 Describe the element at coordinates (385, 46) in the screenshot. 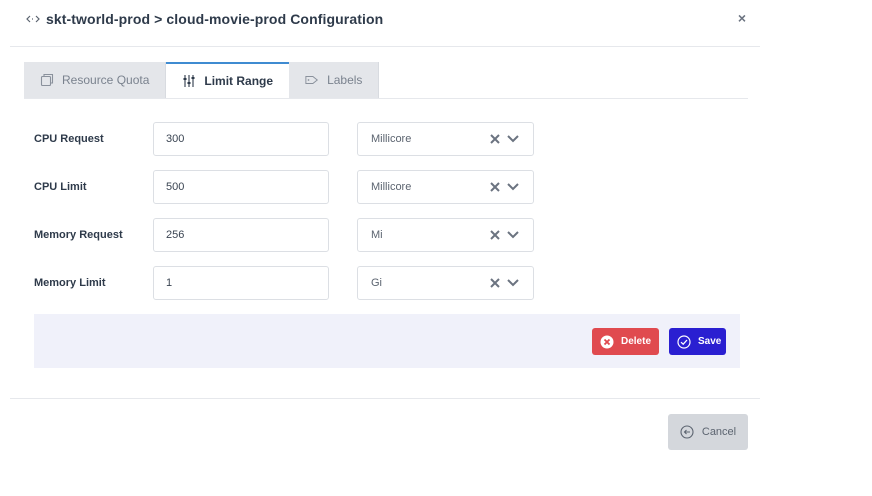

I see `header-divider` at that location.